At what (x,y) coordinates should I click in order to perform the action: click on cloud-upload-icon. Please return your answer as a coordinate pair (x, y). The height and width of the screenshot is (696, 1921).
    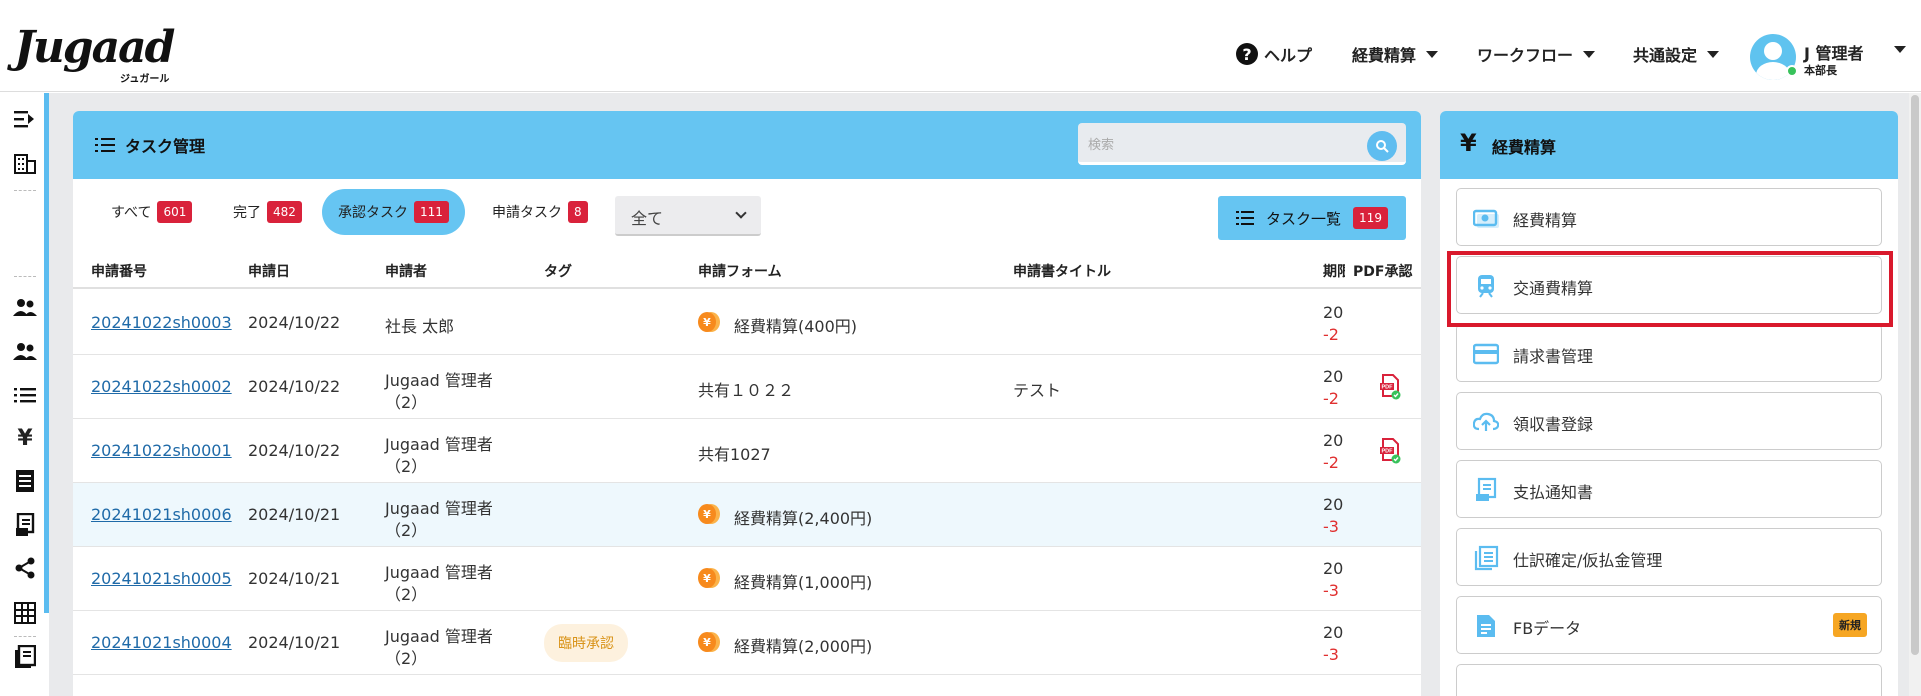
    Looking at the image, I should click on (1486, 421).